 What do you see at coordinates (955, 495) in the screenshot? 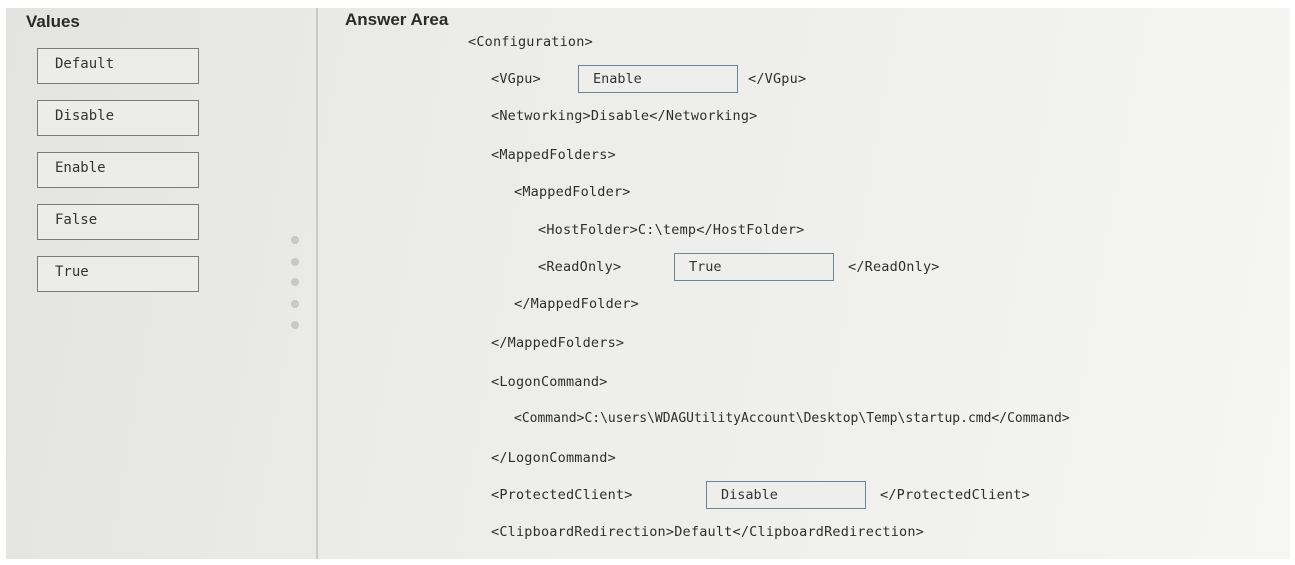
I see `xml-protected-client-close: </ProtectedClient>` at bounding box center [955, 495].